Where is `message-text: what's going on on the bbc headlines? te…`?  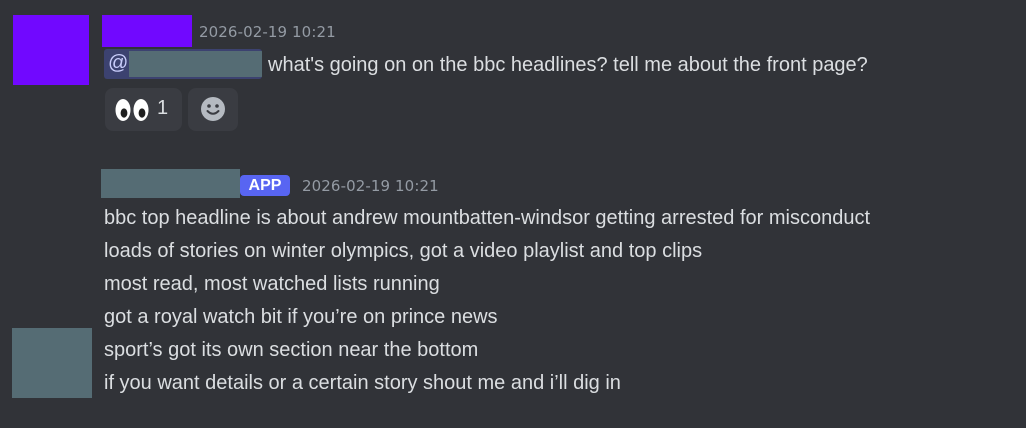
message-text: what's going on on the bbc headlines? te… is located at coordinates (568, 65).